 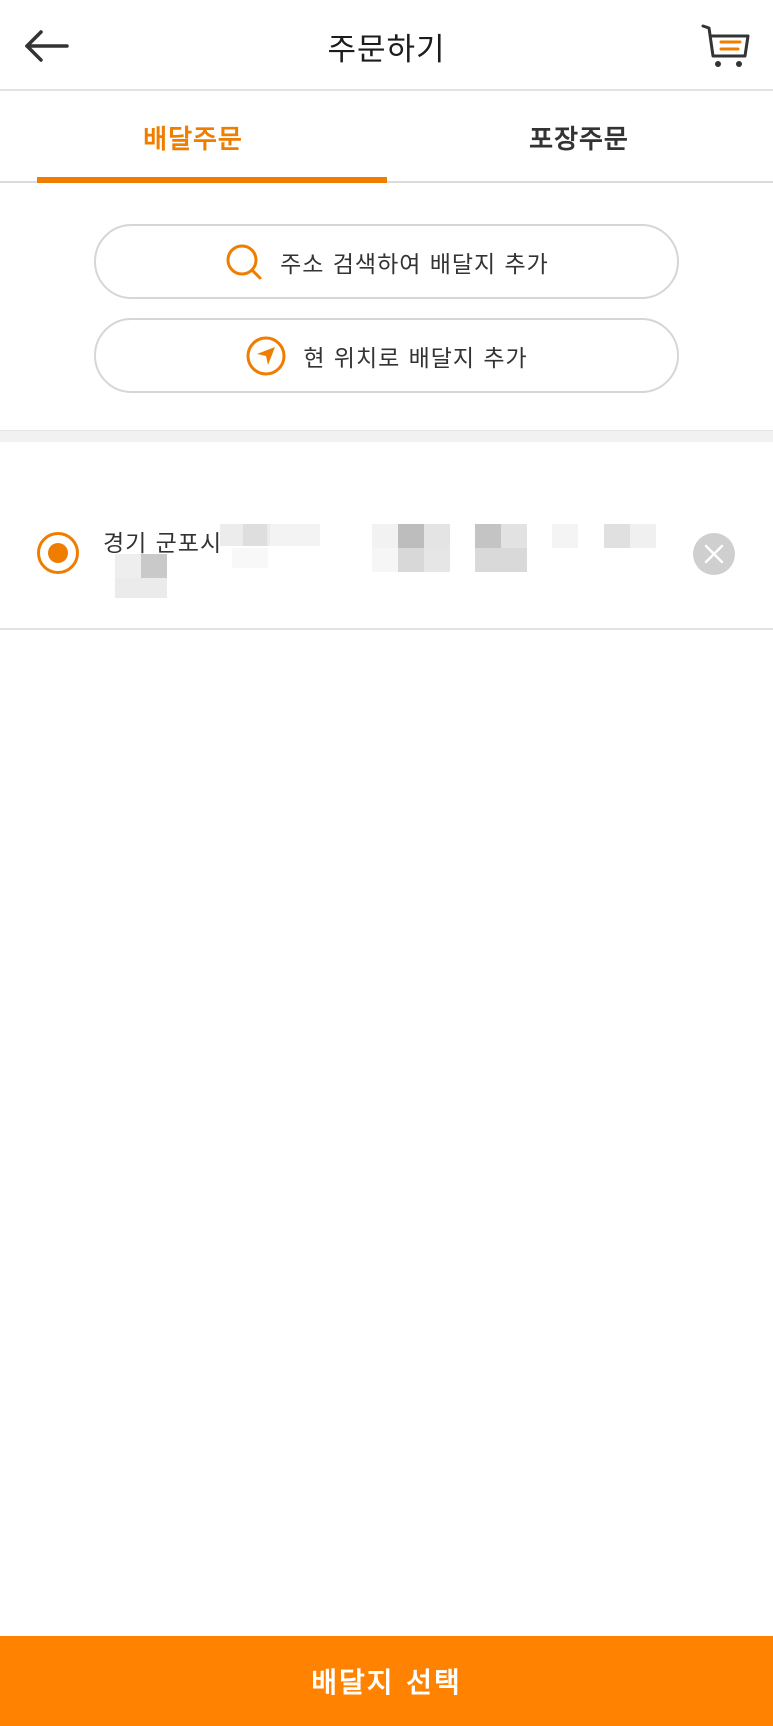 I want to click on radio-selected-dot, so click(x=58, y=553).